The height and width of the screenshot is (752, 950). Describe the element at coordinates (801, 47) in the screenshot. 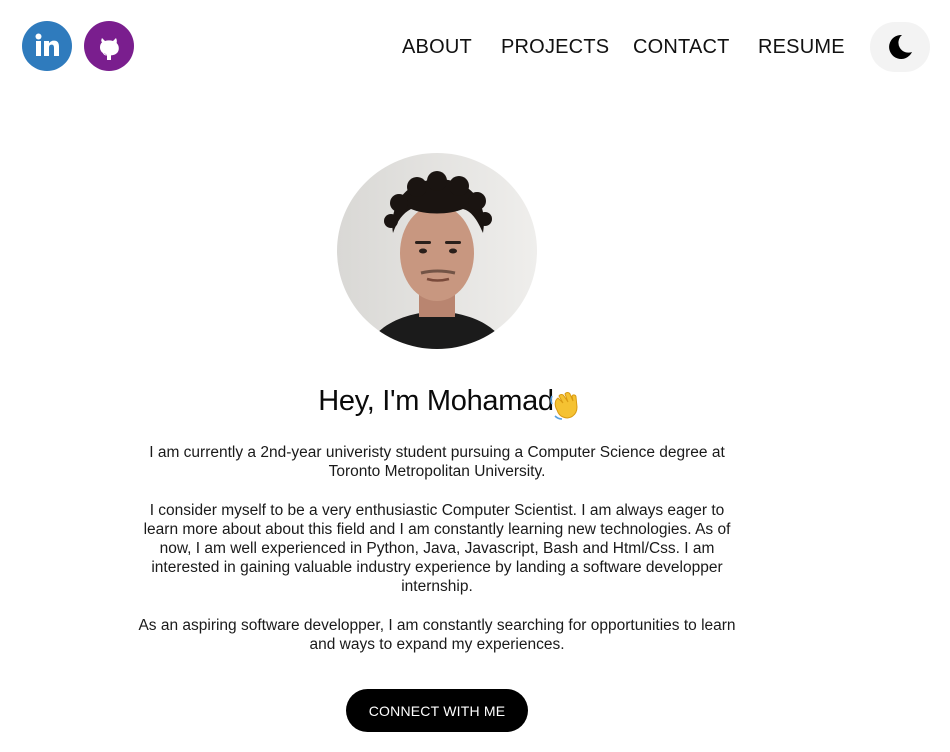

I see `nav-resume: RESUME` at that location.